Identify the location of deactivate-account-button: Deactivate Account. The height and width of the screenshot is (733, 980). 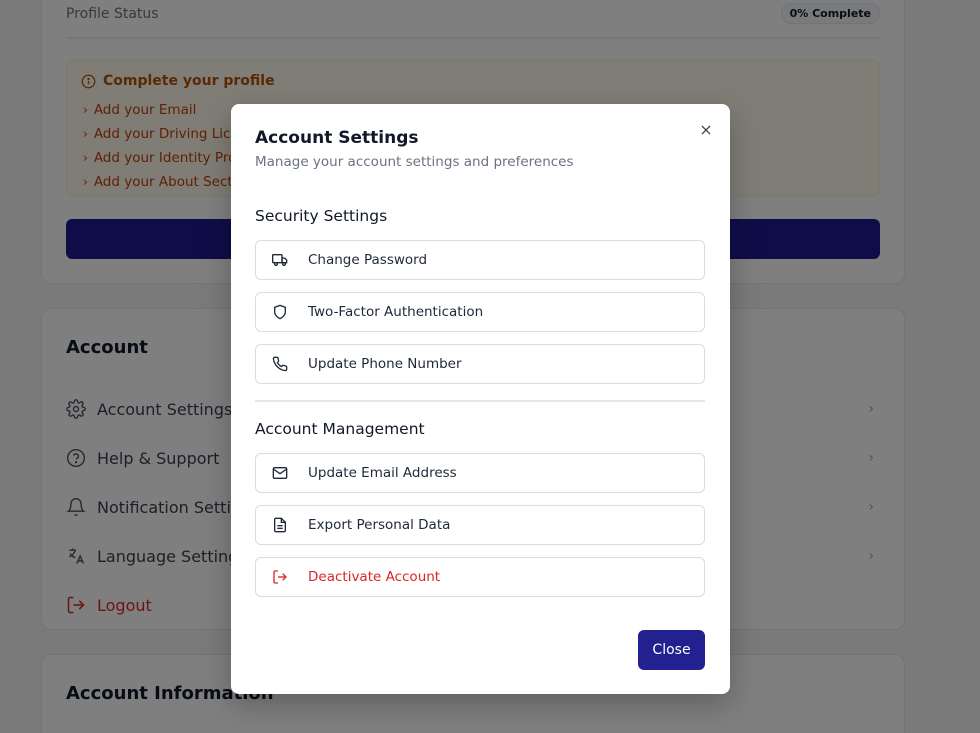
(480, 577).